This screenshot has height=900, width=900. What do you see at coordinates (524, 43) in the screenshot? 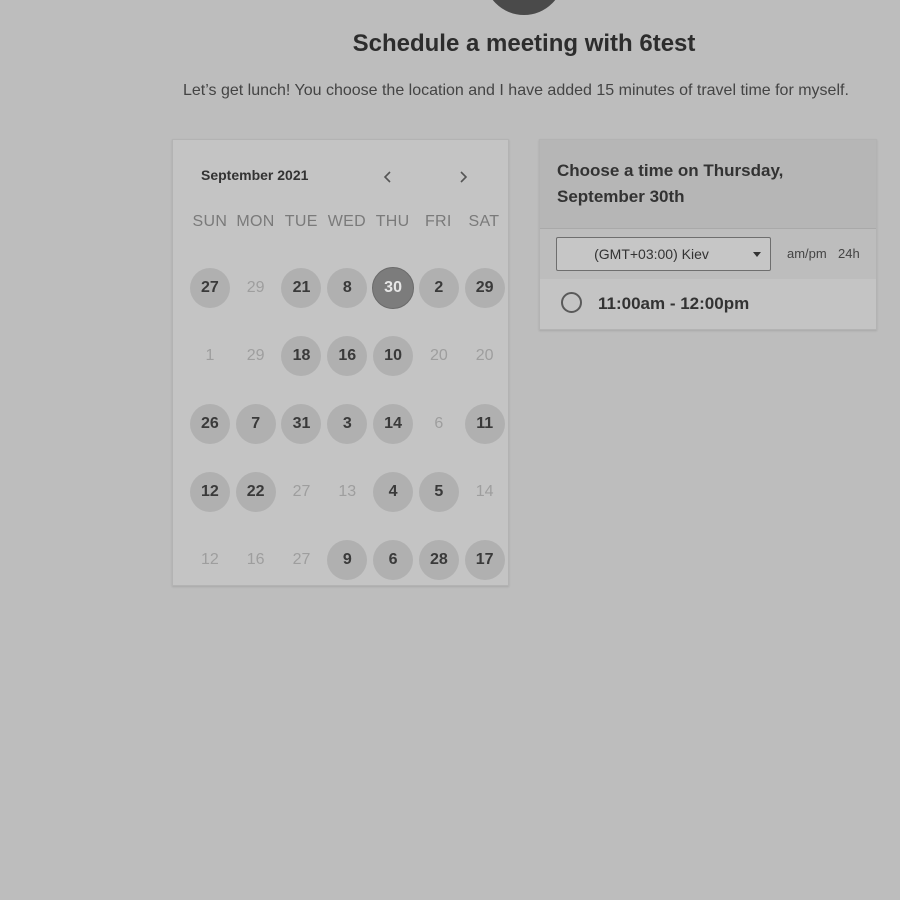
I see `page-title: Schedule a meeting with 6test` at bounding box center [524, 43].